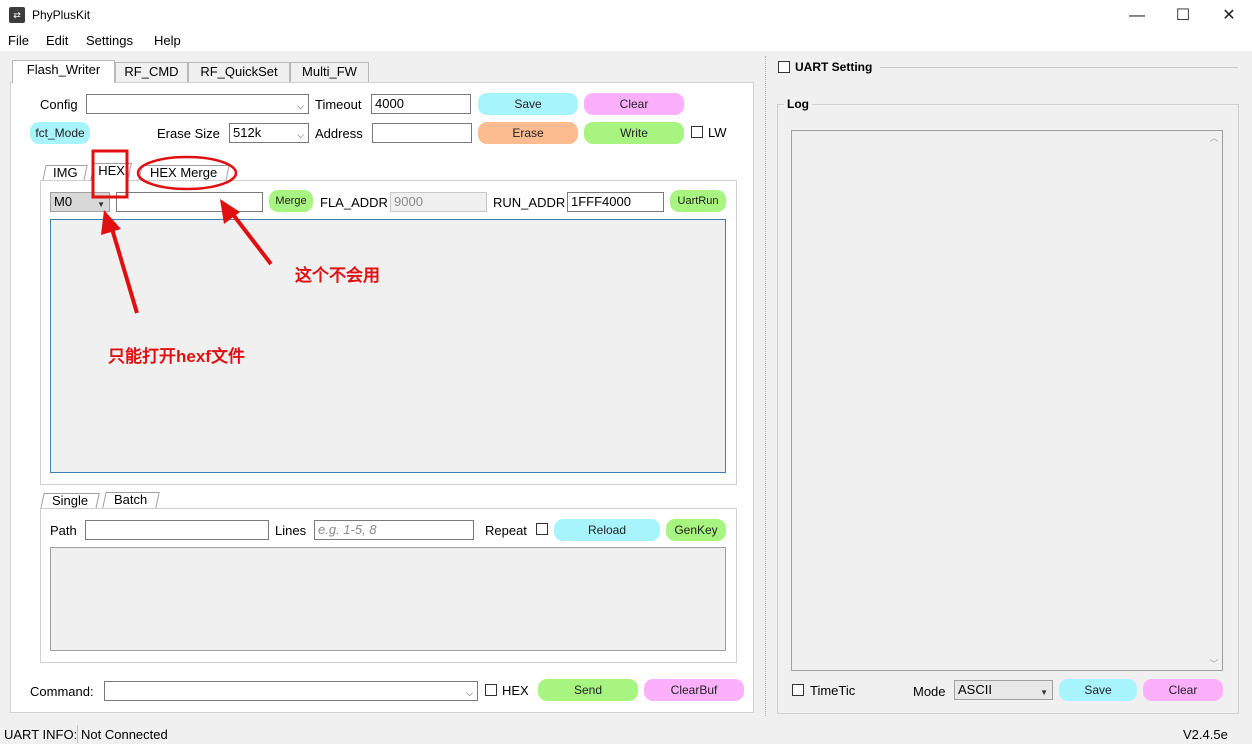 Image resolution: width=1252 pixels, height=744 pixels. What do you see at coordinates (1003, 690) in the screenshot?
I see `mode-combo: ASCII ▼` at bounding box center [1003, 690].